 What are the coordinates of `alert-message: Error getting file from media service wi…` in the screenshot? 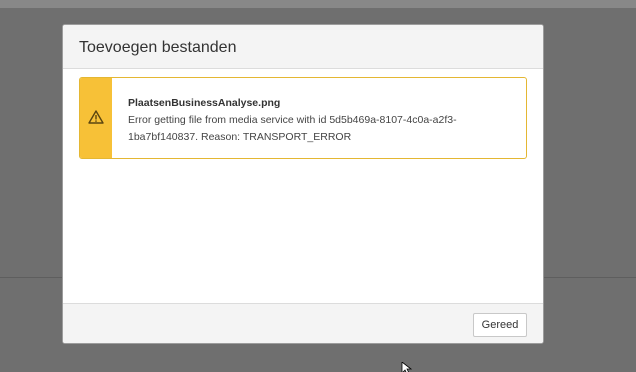 It's located at (292, 128).